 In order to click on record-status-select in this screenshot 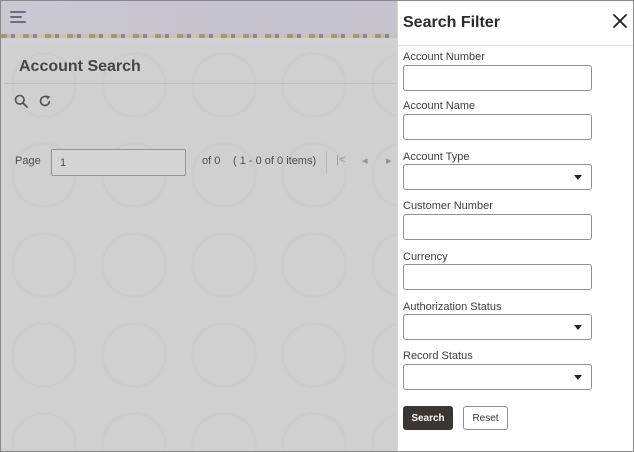, I will do `click(497, 377)`.